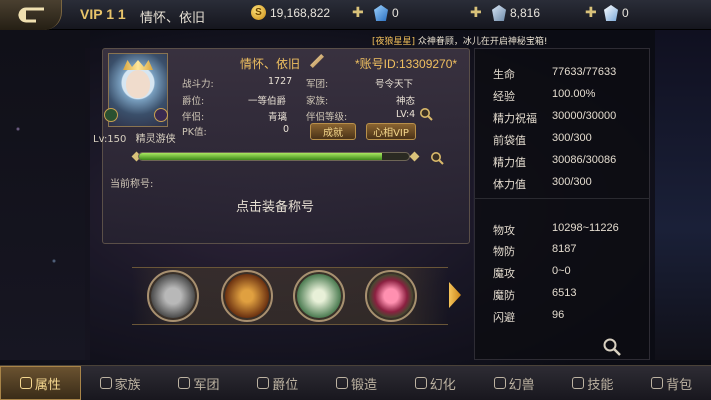 This screenshot has height=400, width=711. I want to click on pk-label: PK值:, so click(194, 132).